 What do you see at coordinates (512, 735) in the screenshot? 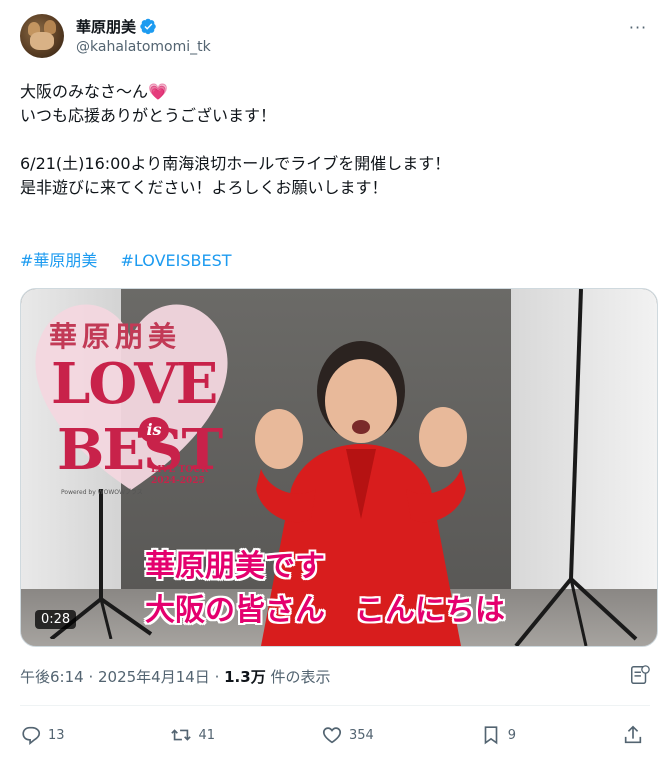
I see `bookmark-count: 9` at bounding box center [512, 735].